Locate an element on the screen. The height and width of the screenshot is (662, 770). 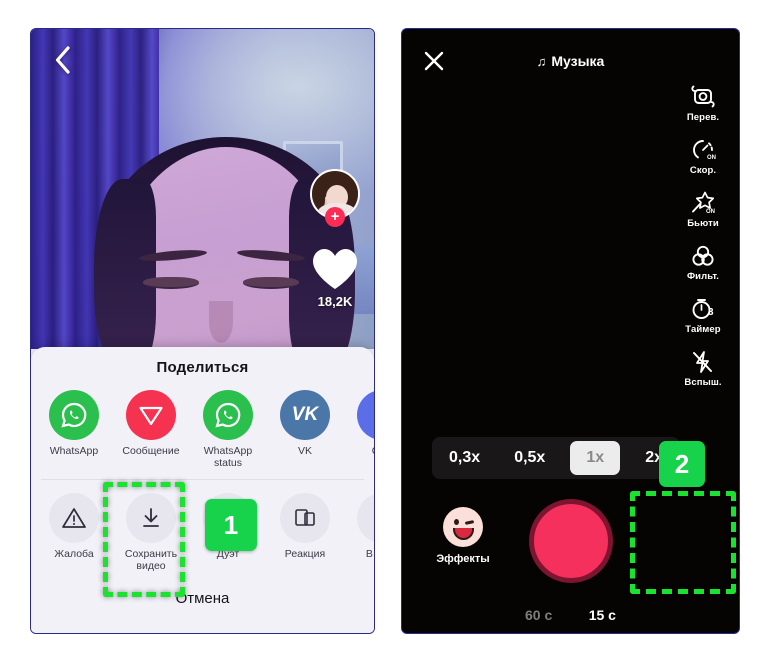
action-label: Жалоба is located at coordinates (74, 554).